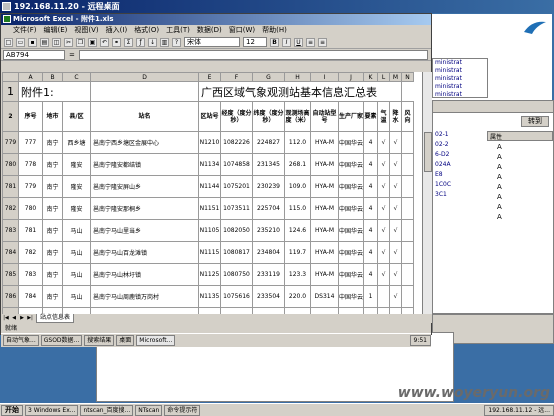 This screenshot has width=554, height=416. What do you see at coordinates (255, 42) in the screenshot?
I see `font-size-select: 12` at bounding box center [255, 42].